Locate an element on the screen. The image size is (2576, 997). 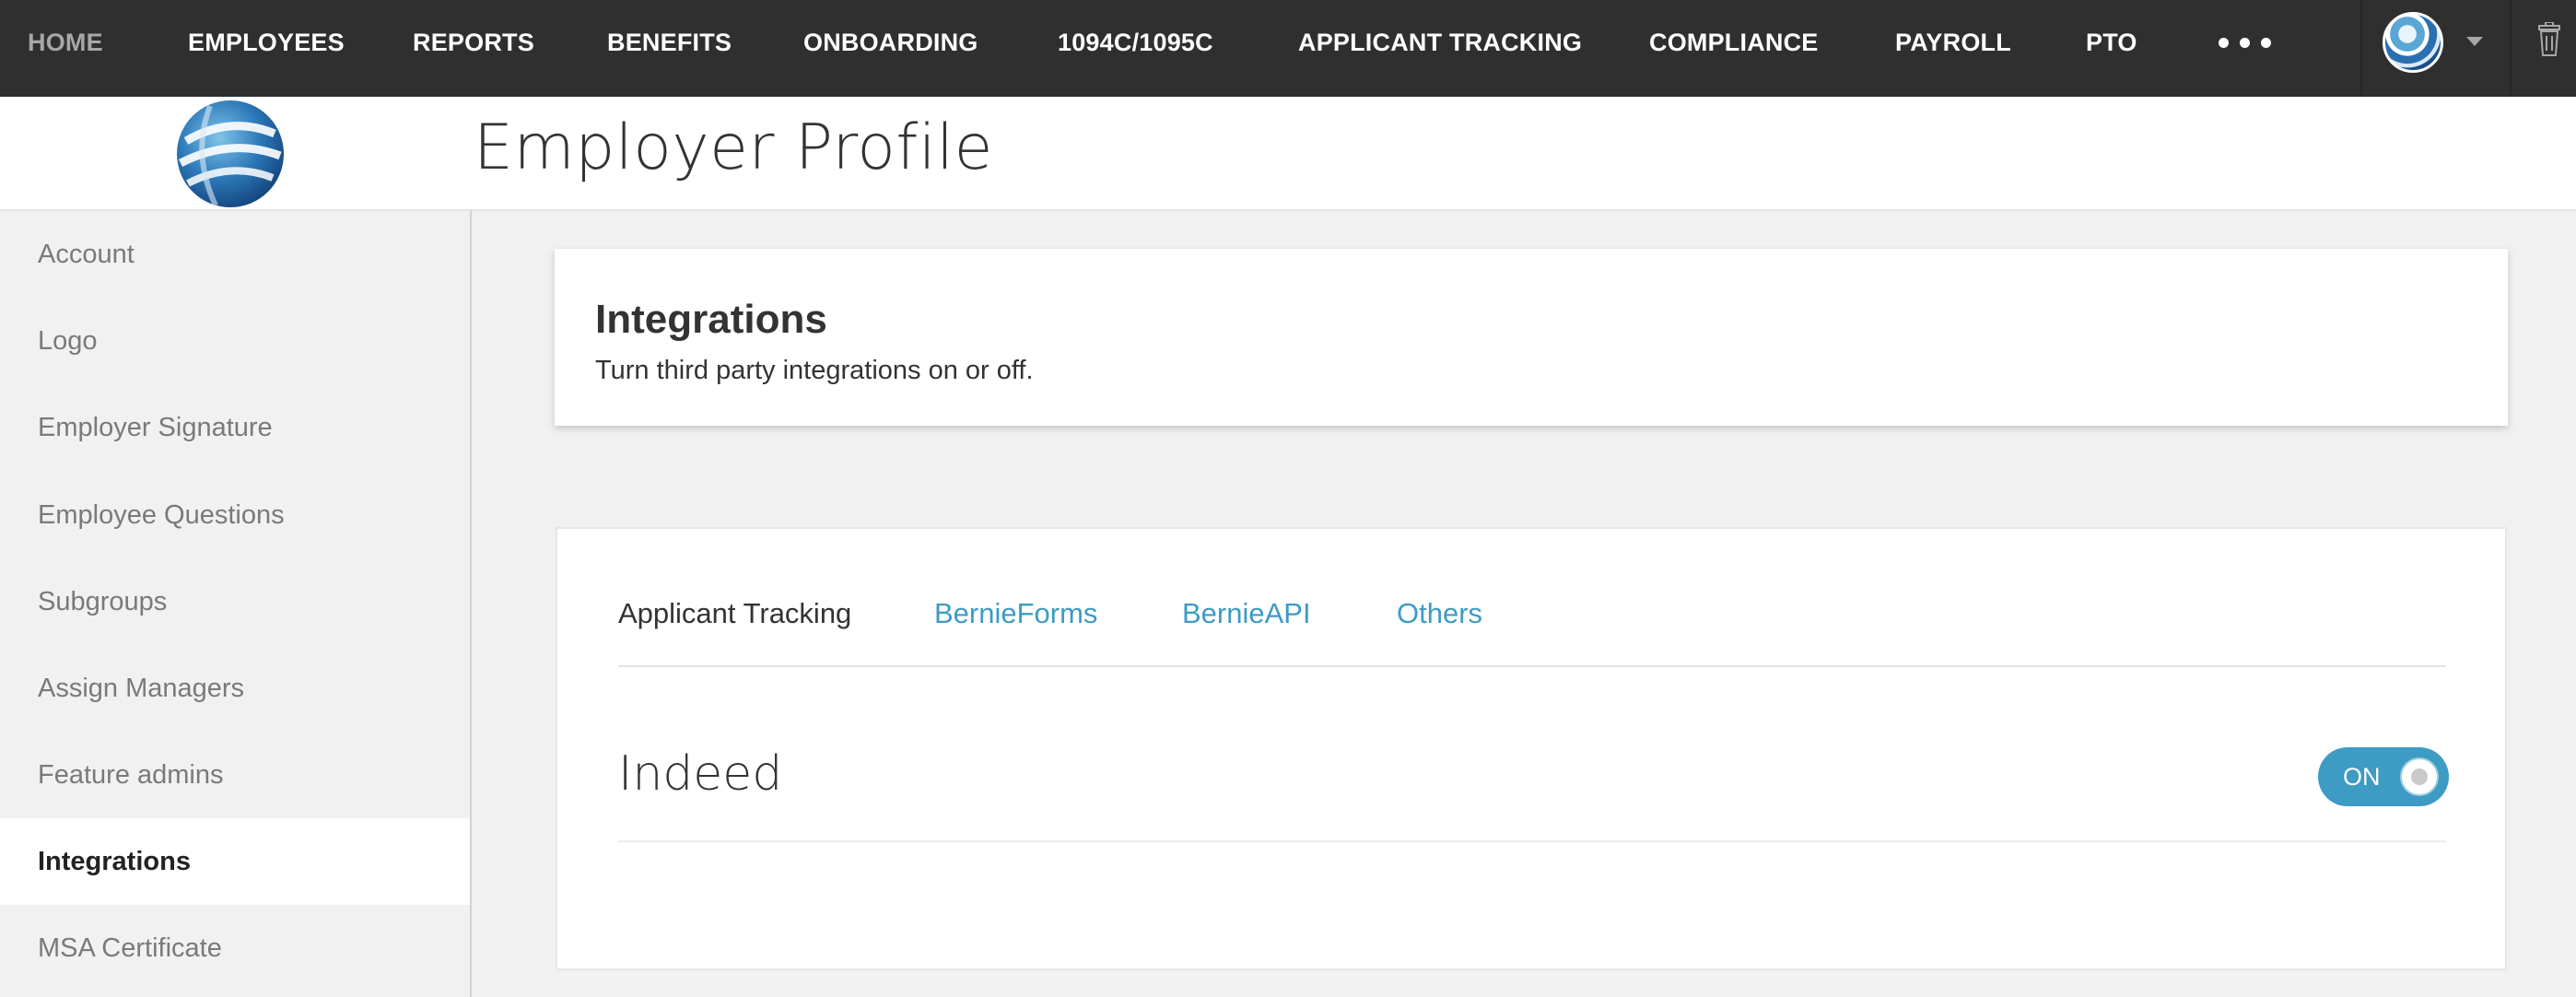
sidebar-item-integrations: Integrations is located at coordinates (235, 861).